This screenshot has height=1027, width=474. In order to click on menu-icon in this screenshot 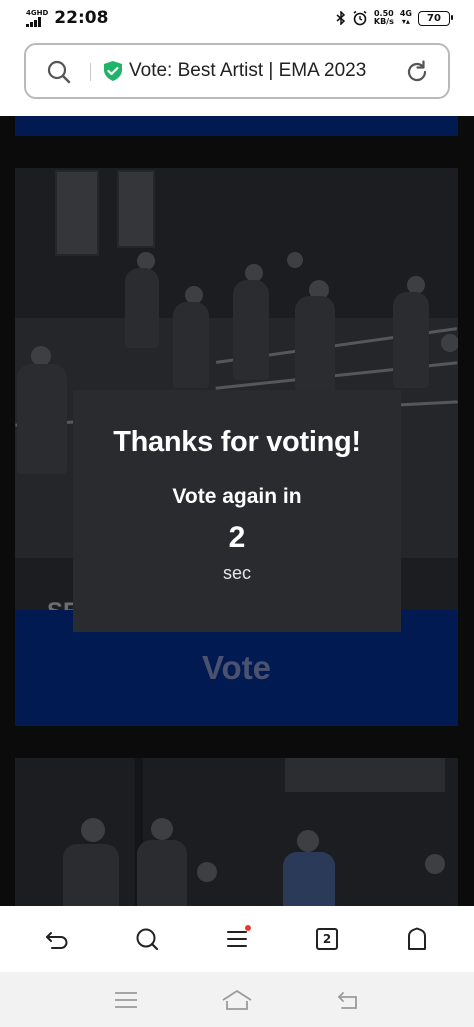, I will do `click(237, 939)`.